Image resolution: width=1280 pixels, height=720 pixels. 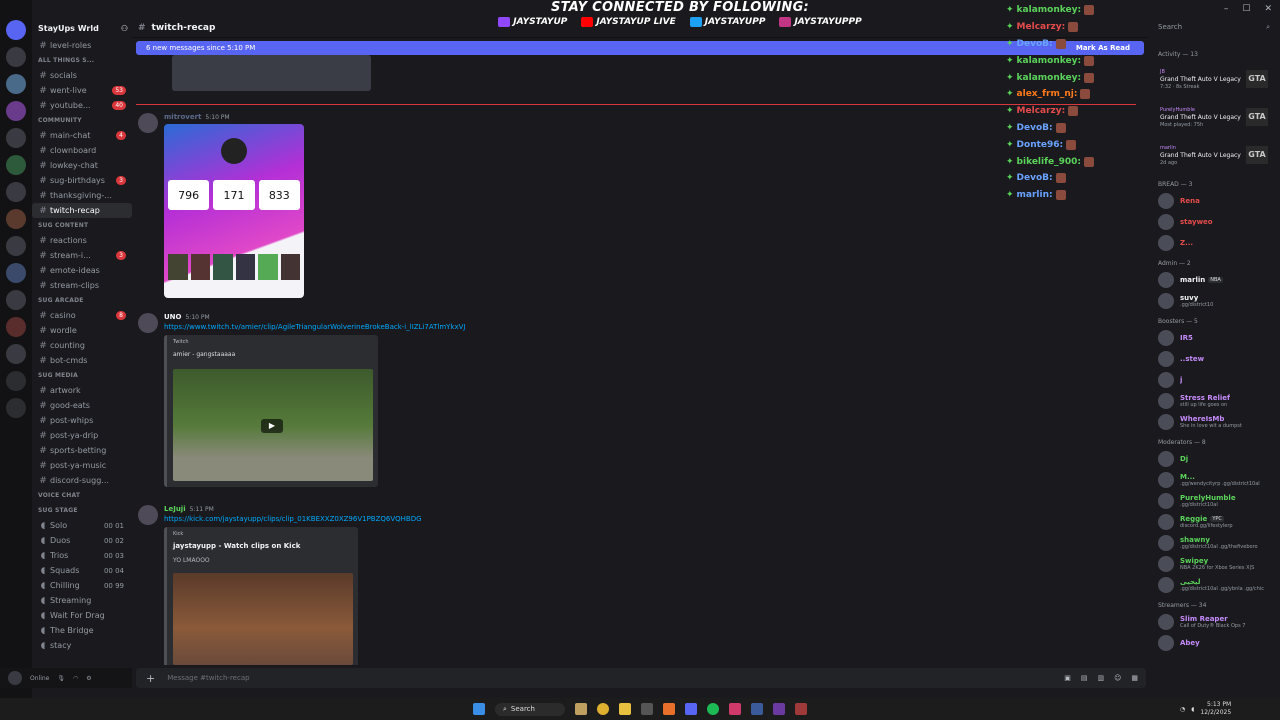 What do you see at coordinates (16, 381) in the screenshot?
I see `add-server-icon` at bounding box center [16, 381].